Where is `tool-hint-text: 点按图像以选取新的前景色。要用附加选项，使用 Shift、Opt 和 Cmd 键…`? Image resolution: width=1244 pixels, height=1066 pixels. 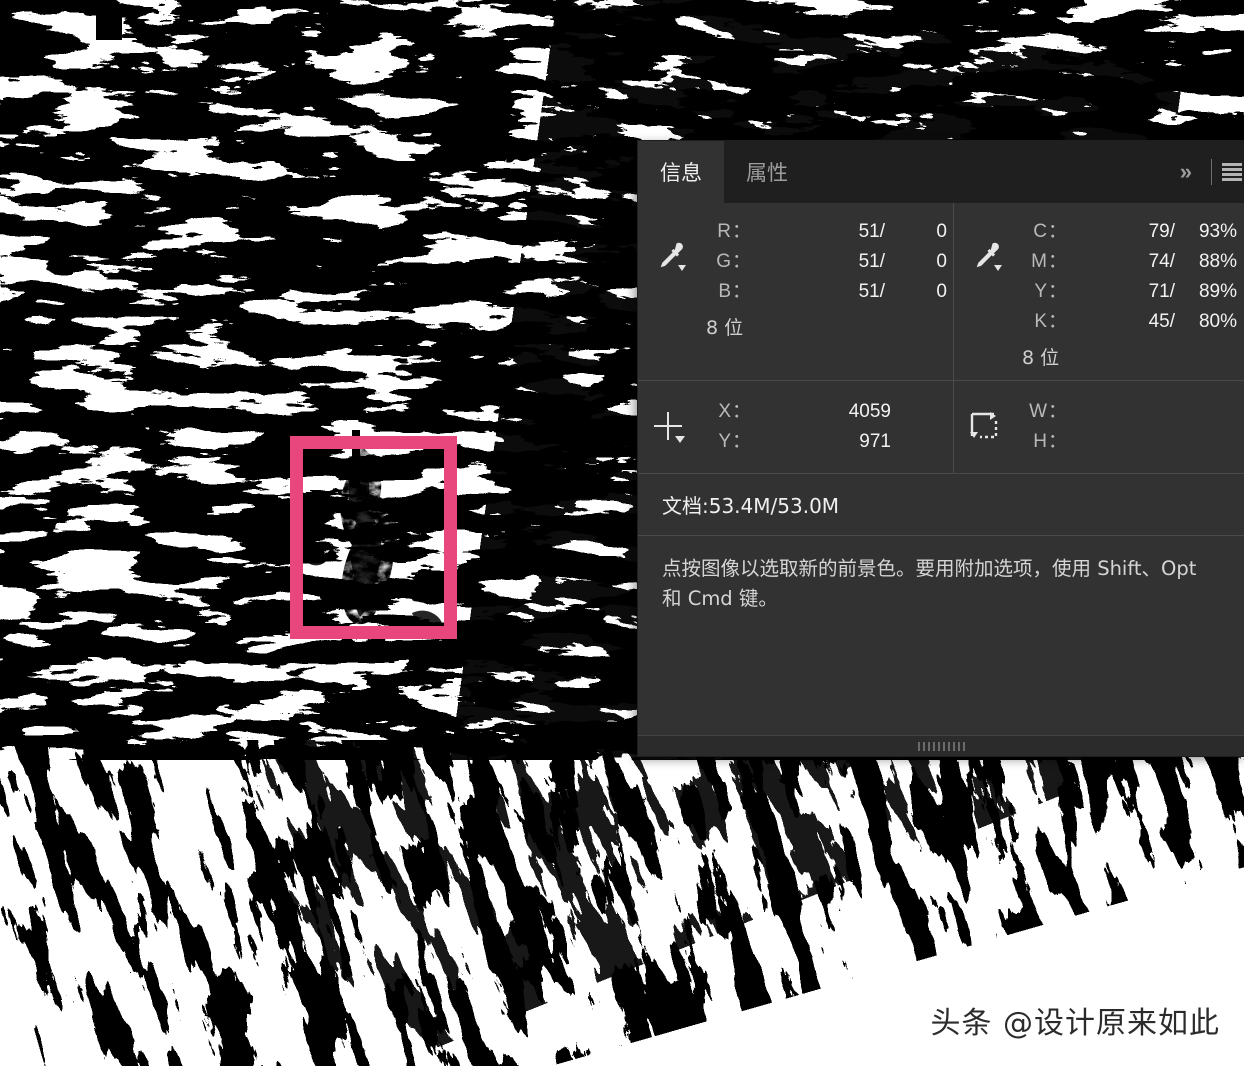
tool-hint-text: 点按图像以选取新的前景色。要用附加选项，使用 Shift、Opt 和 Cmd 键… is located at coordinates (929, 584).